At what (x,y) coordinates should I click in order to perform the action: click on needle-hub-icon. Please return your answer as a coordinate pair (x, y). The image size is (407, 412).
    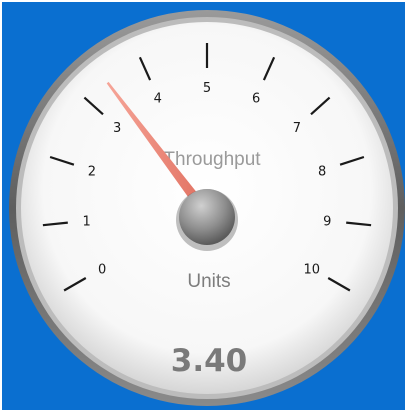
    Looking at the image, I should click on (207, 217).